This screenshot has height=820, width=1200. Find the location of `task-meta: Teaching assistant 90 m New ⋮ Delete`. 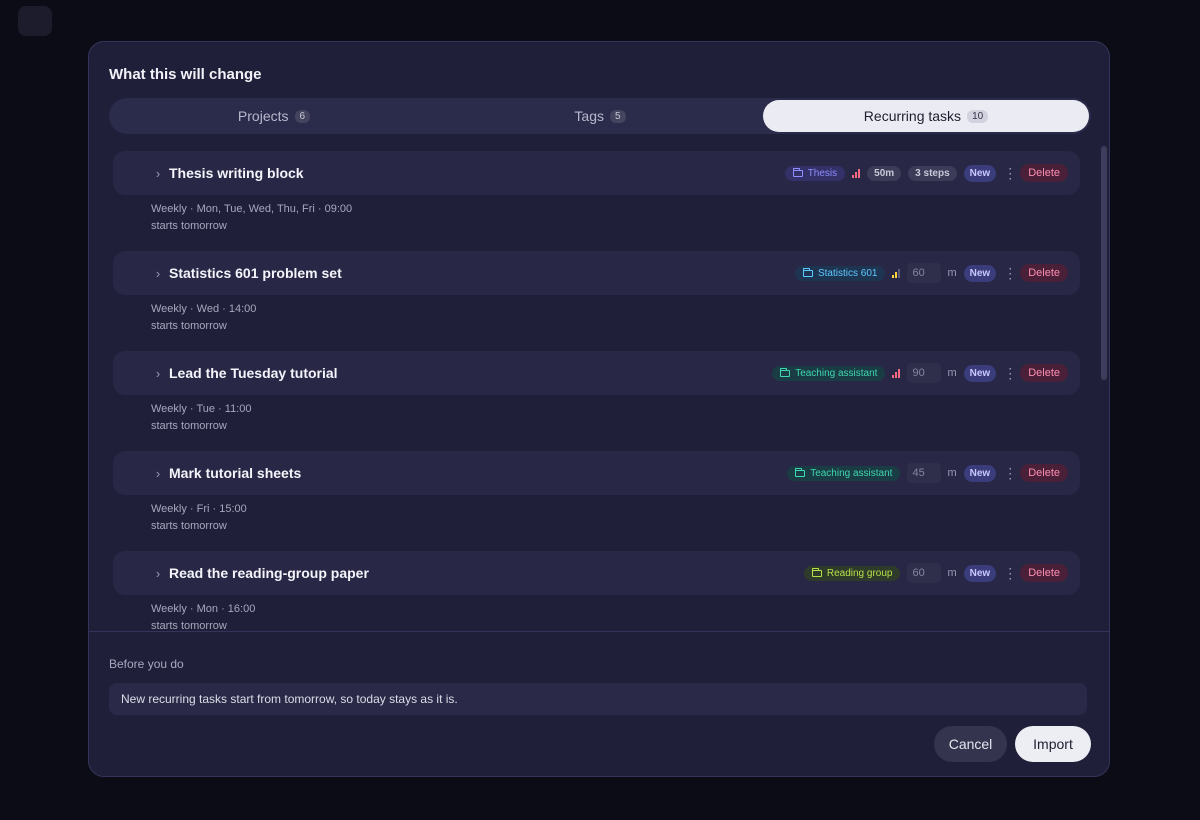

task-meta: Teaching assistant 90 m New ⋮ Delete is located at coordinates (920, 373).